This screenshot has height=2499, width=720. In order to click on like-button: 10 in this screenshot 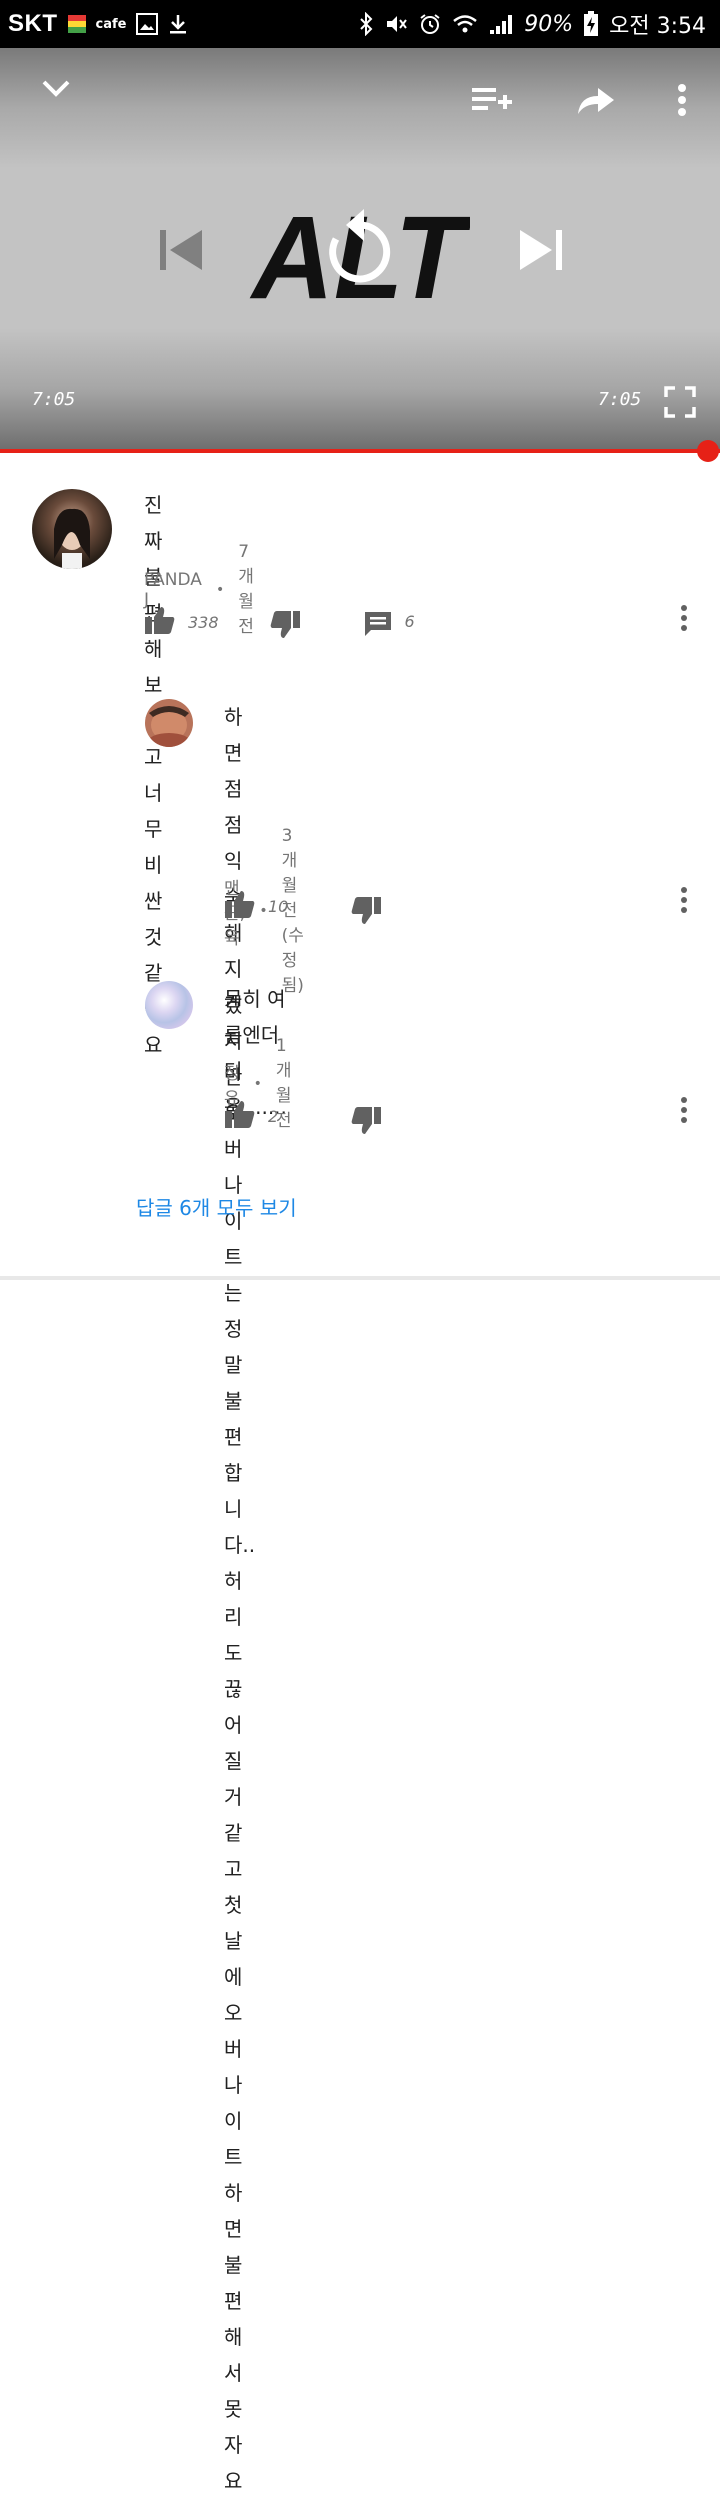, I will do `click(256, 906)`.